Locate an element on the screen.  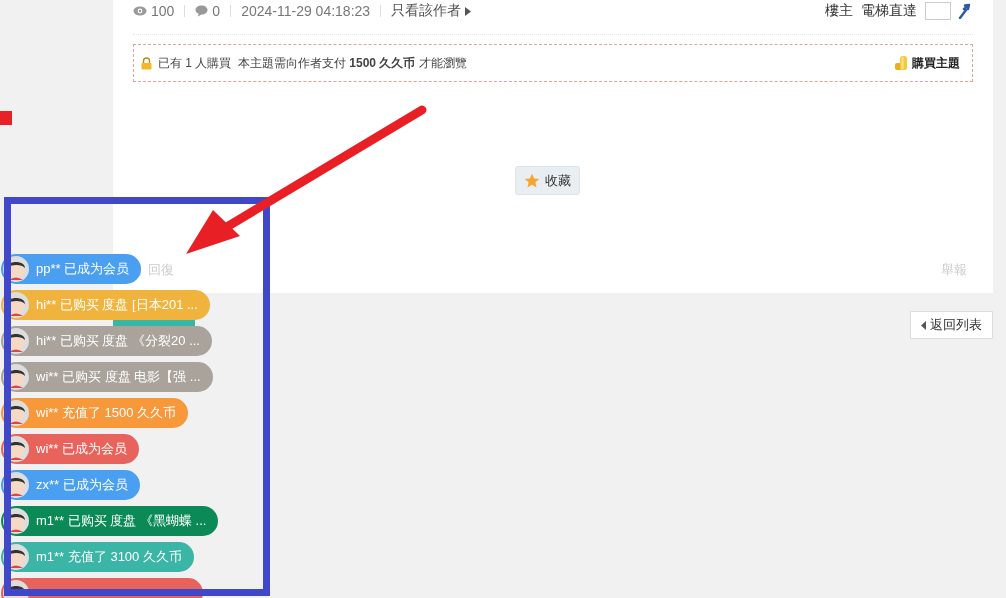
notification-text: m1** 充值了 3100 久久币 is located at coordinates (109, 557).